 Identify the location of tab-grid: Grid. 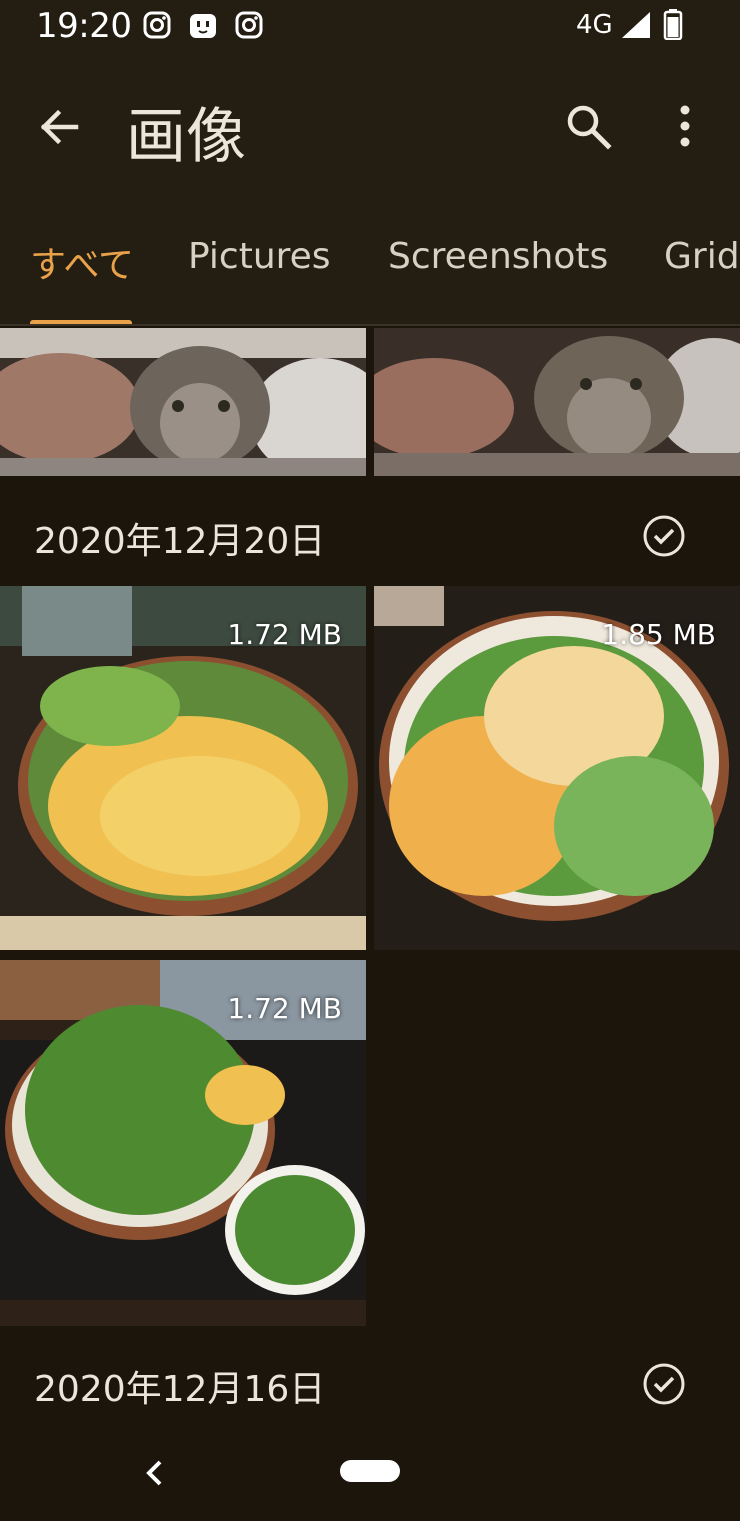
(702, 256).